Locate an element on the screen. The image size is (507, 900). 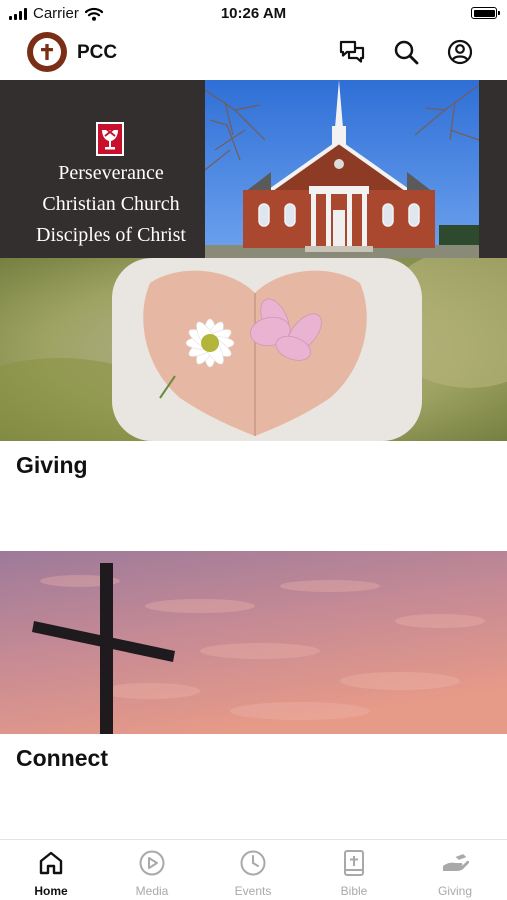
tab-bible: Bible is located at coordinates (354, 873).